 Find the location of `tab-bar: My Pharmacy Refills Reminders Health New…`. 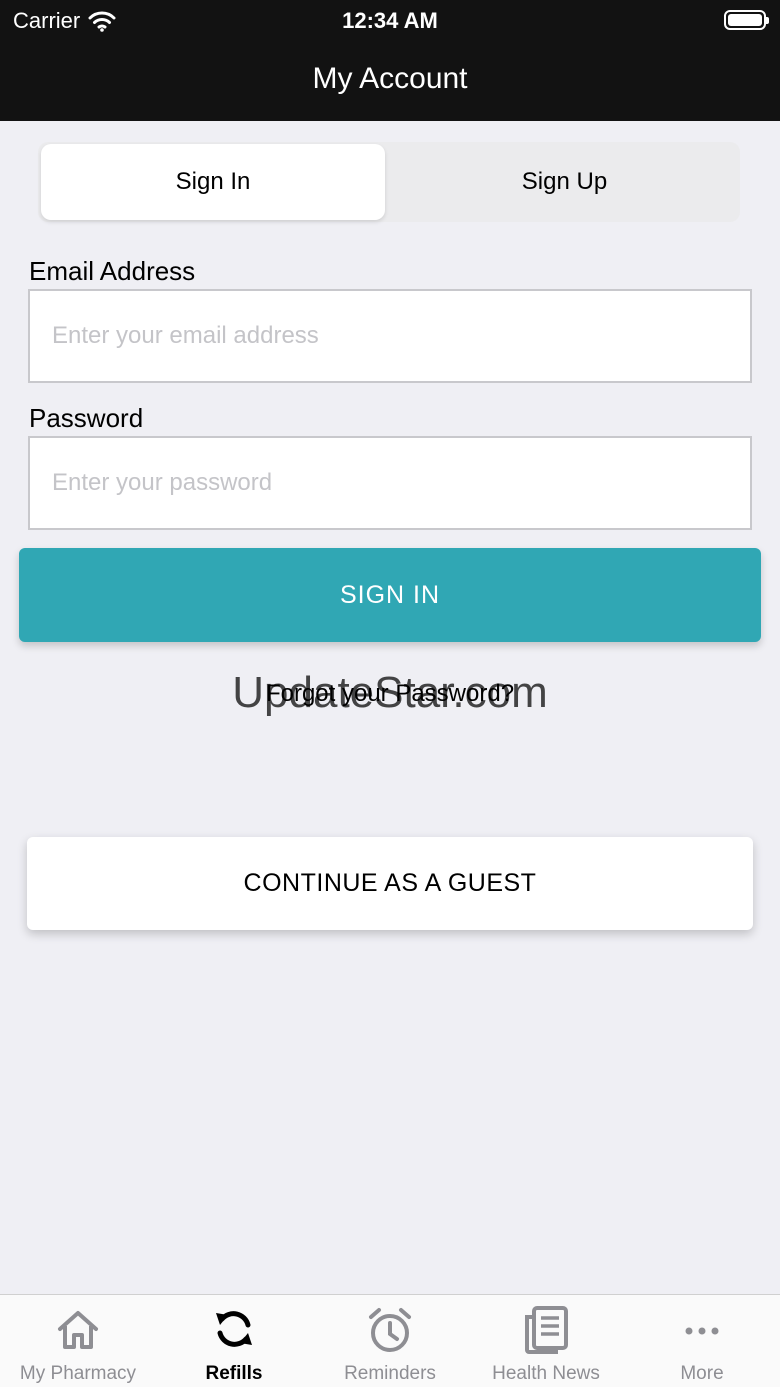

tab-bar: My Pharmacy Refills Reminders Health New… is located at coordinates (390, 1340).